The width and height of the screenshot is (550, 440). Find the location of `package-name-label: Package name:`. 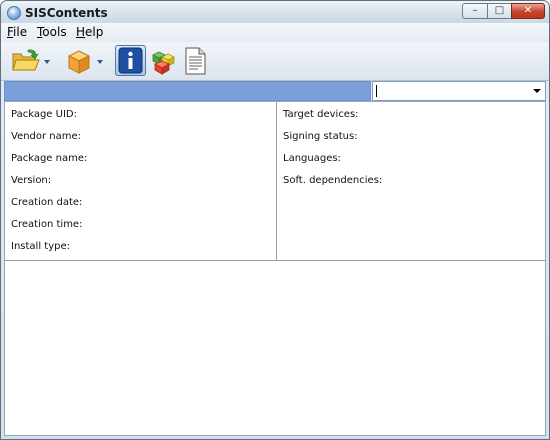

package-name-label: Package name: is located at coordinates (49, 158).